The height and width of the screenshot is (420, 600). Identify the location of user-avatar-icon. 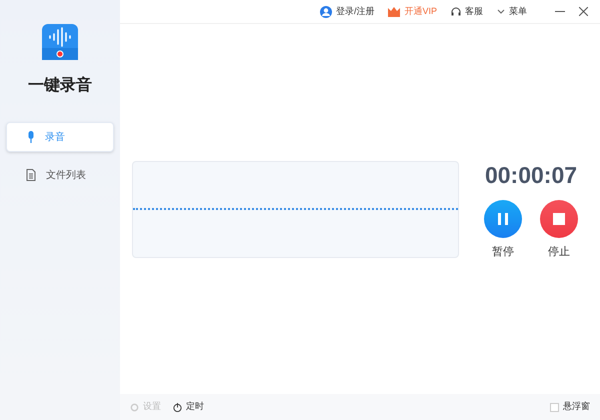
(326, 12).